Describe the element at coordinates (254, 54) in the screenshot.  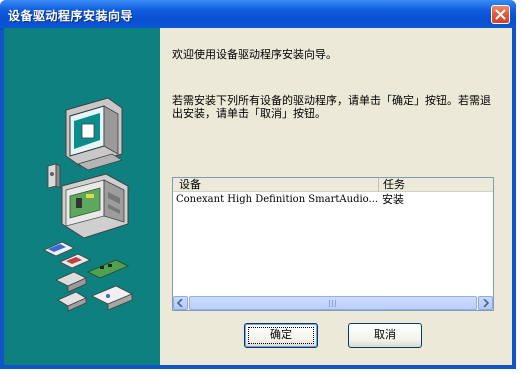
I see `welcome-text: 欢迎使用设备驱动程序安装向导。` at that location.